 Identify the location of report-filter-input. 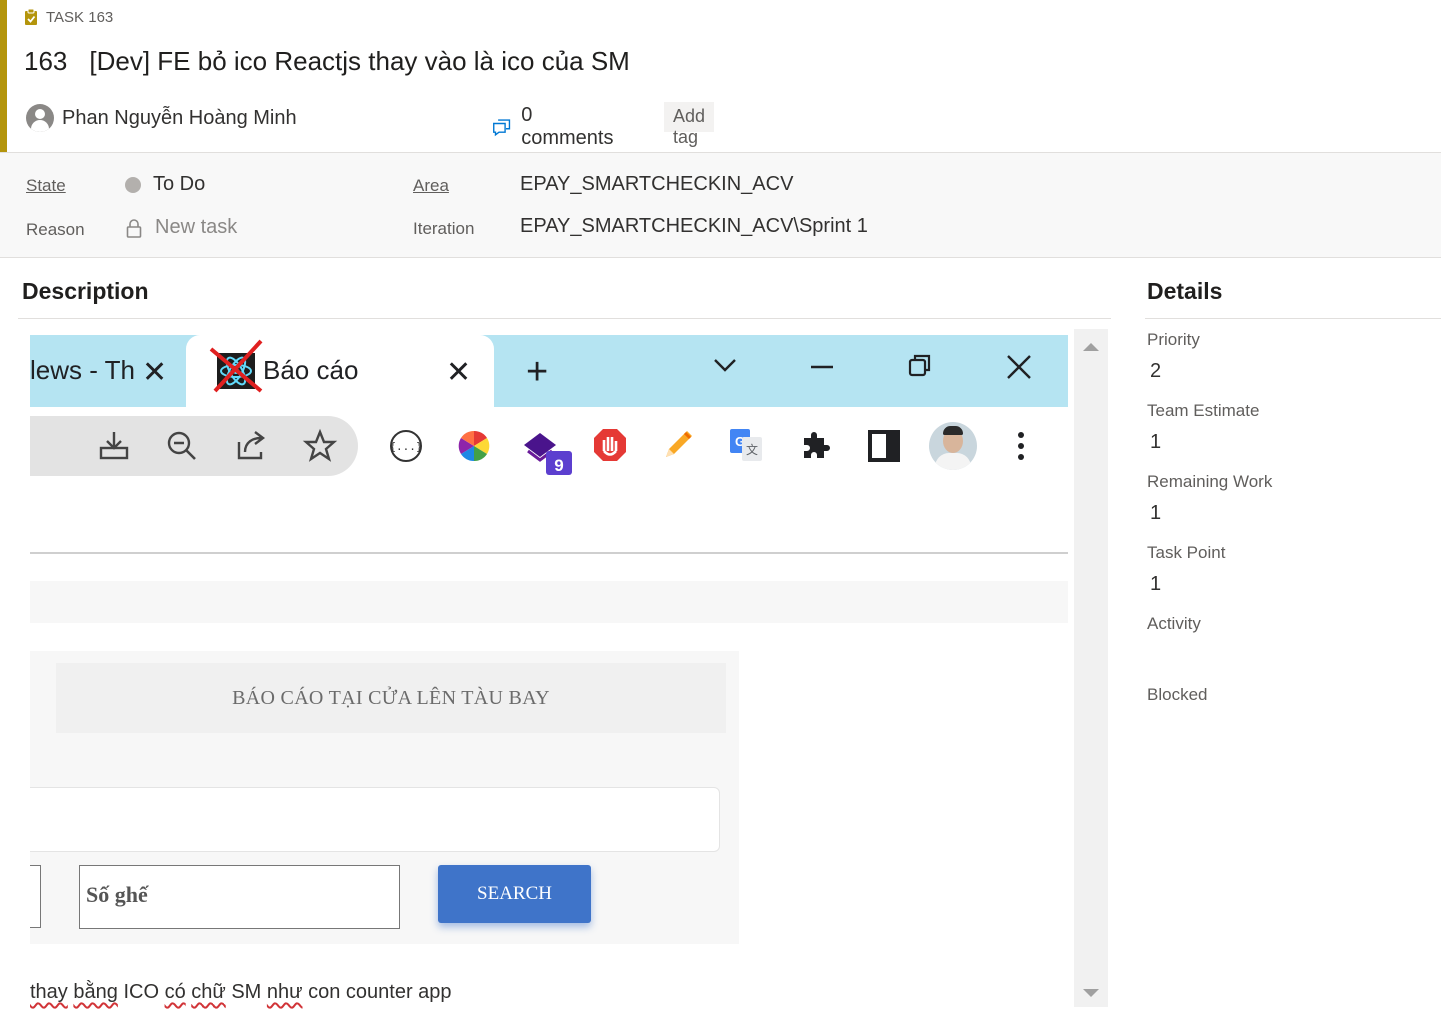
(375, 819).